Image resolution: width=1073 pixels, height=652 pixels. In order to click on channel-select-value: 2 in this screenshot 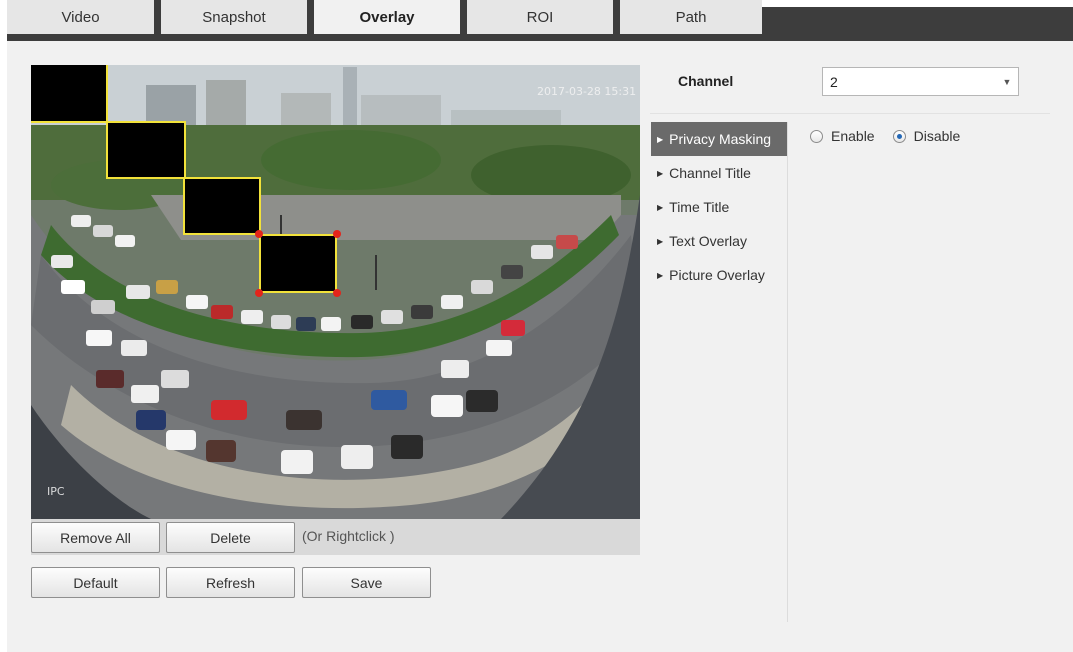, I will do `click(834, 81)`.